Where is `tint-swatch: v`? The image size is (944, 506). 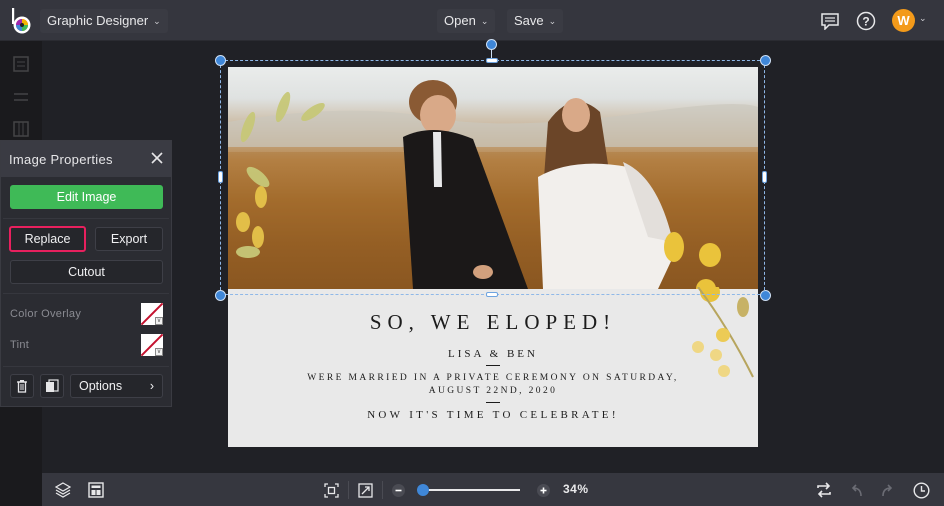
tint-swatch: v is located at coordinates (152, 345).